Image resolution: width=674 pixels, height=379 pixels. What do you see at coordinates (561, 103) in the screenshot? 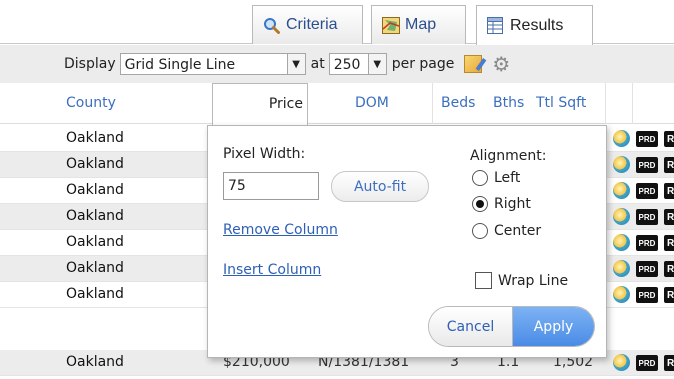
I see `column-header-ttl-sqft: Ttl Sqft` at bounding box center [561, 103].